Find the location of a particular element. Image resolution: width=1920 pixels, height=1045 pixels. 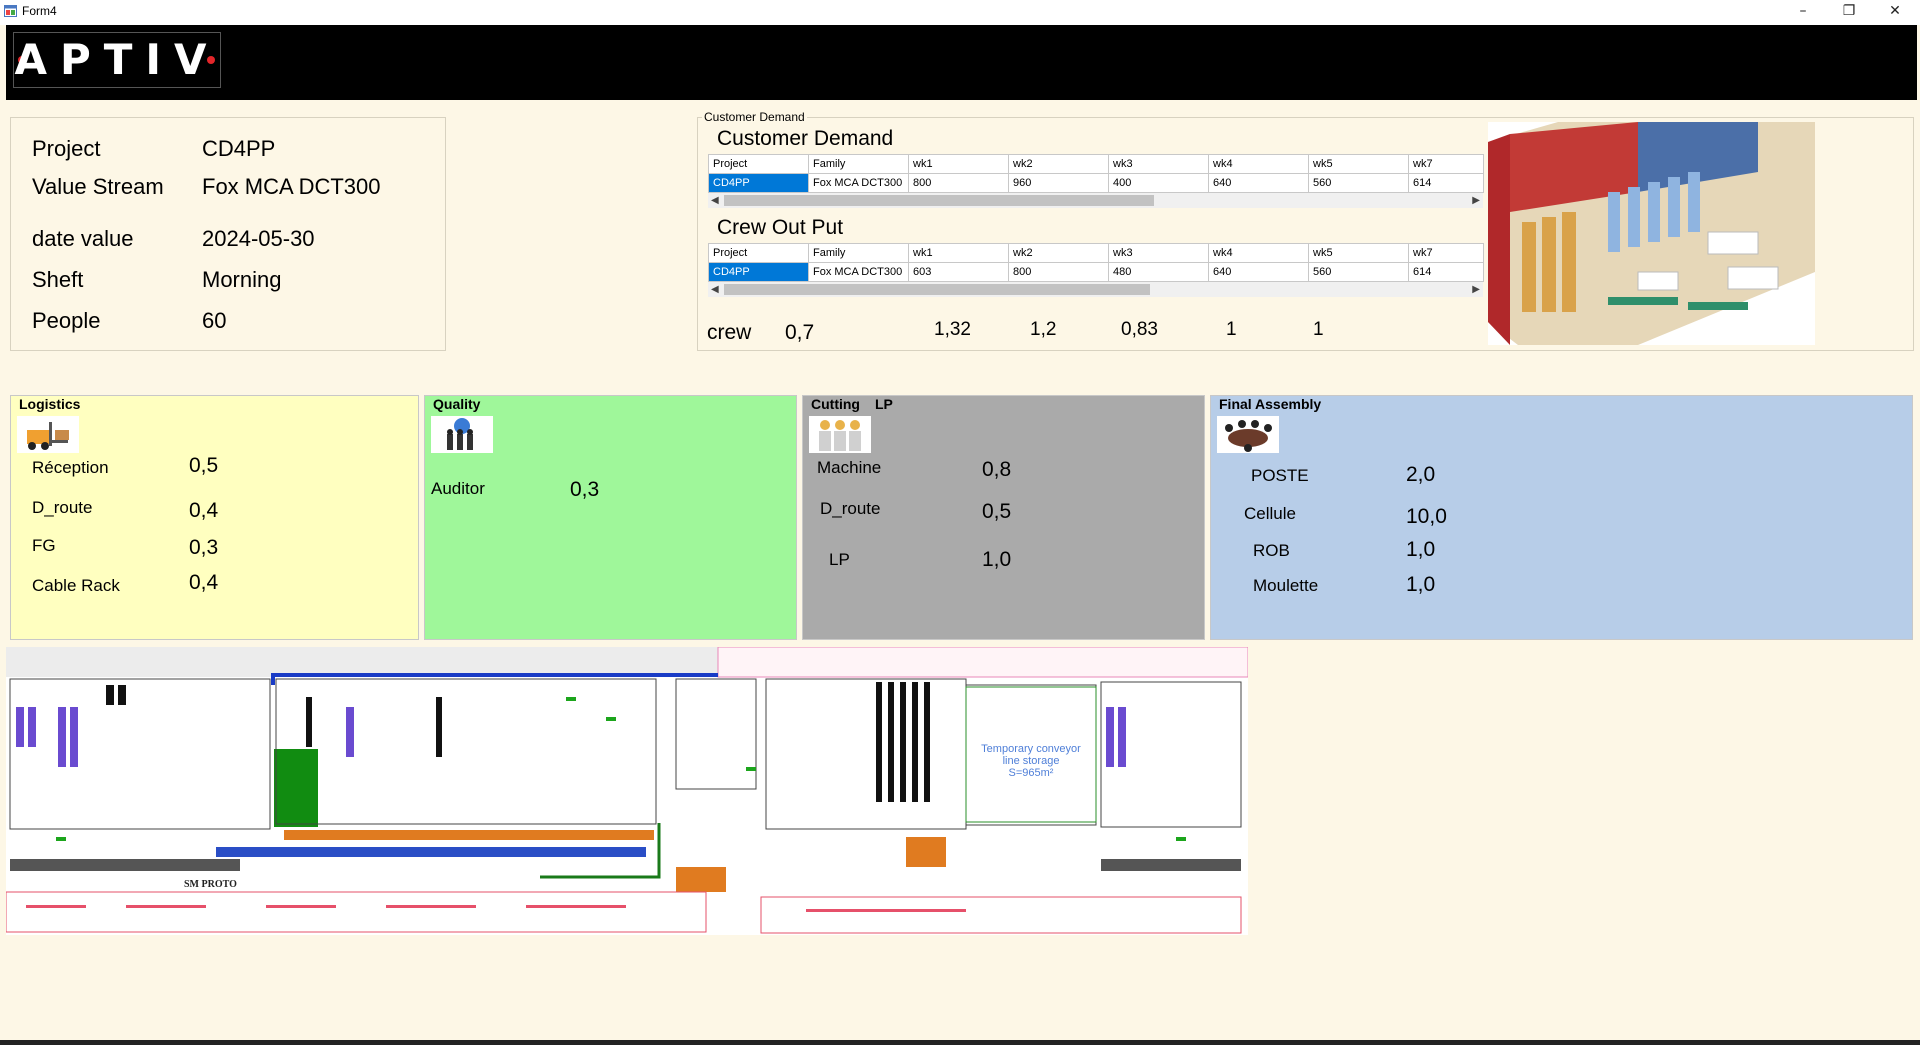

quality-title: Quality is located at coordinates (457, 404).